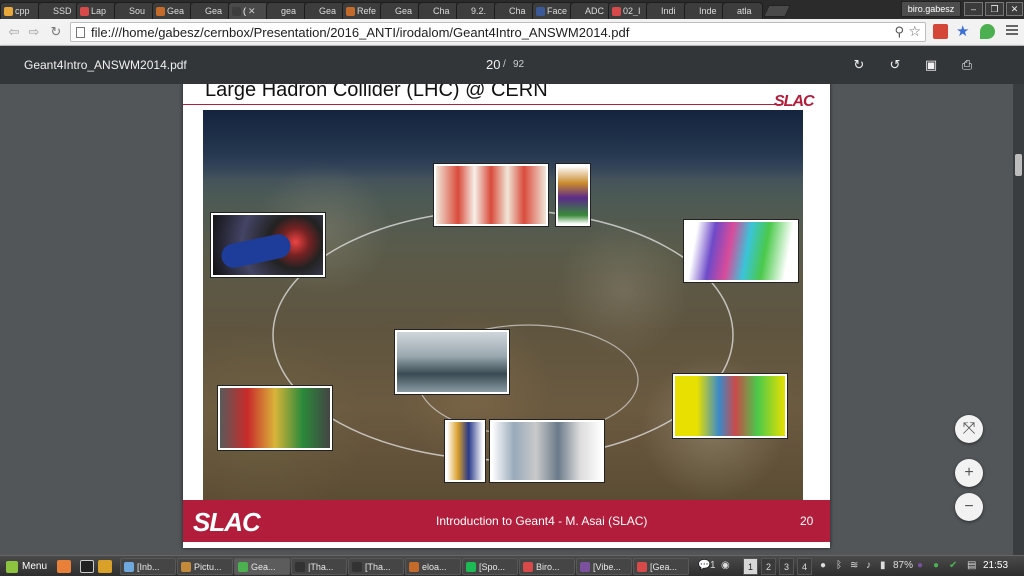 The image size is (1024, 576). I want to click on zoom-in-button: +, so click(969, 473).